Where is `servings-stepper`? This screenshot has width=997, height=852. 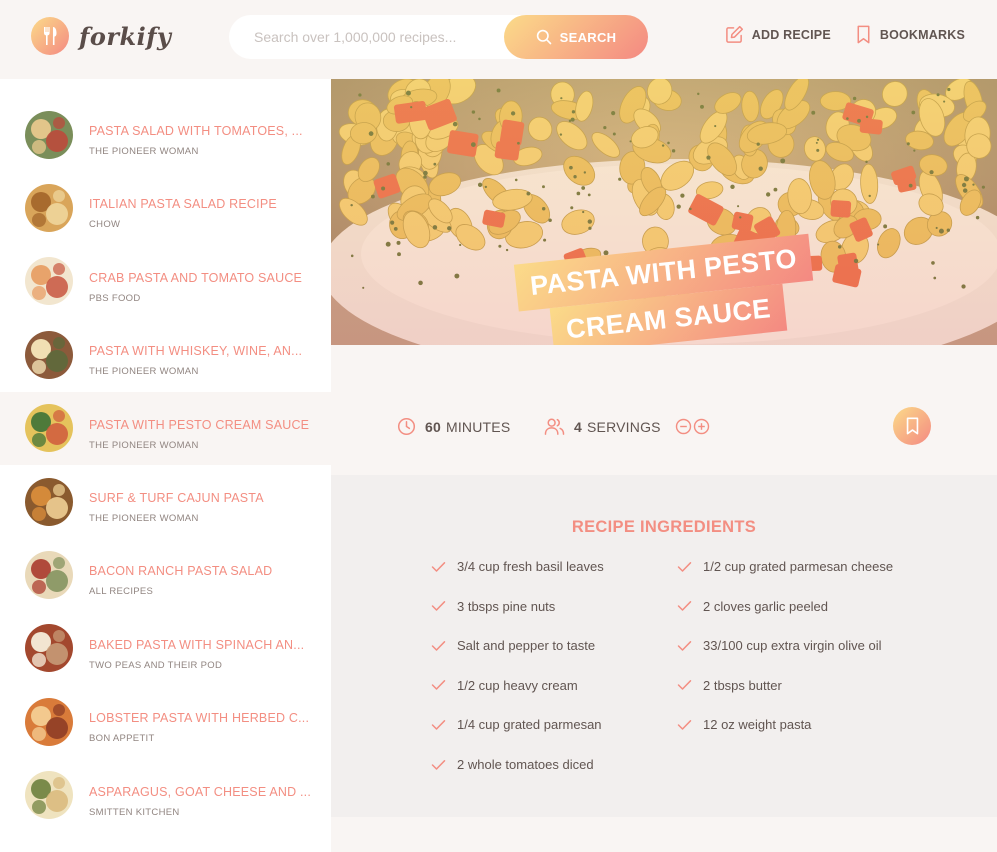 servings-stepper is located at coordinates (693, 426).